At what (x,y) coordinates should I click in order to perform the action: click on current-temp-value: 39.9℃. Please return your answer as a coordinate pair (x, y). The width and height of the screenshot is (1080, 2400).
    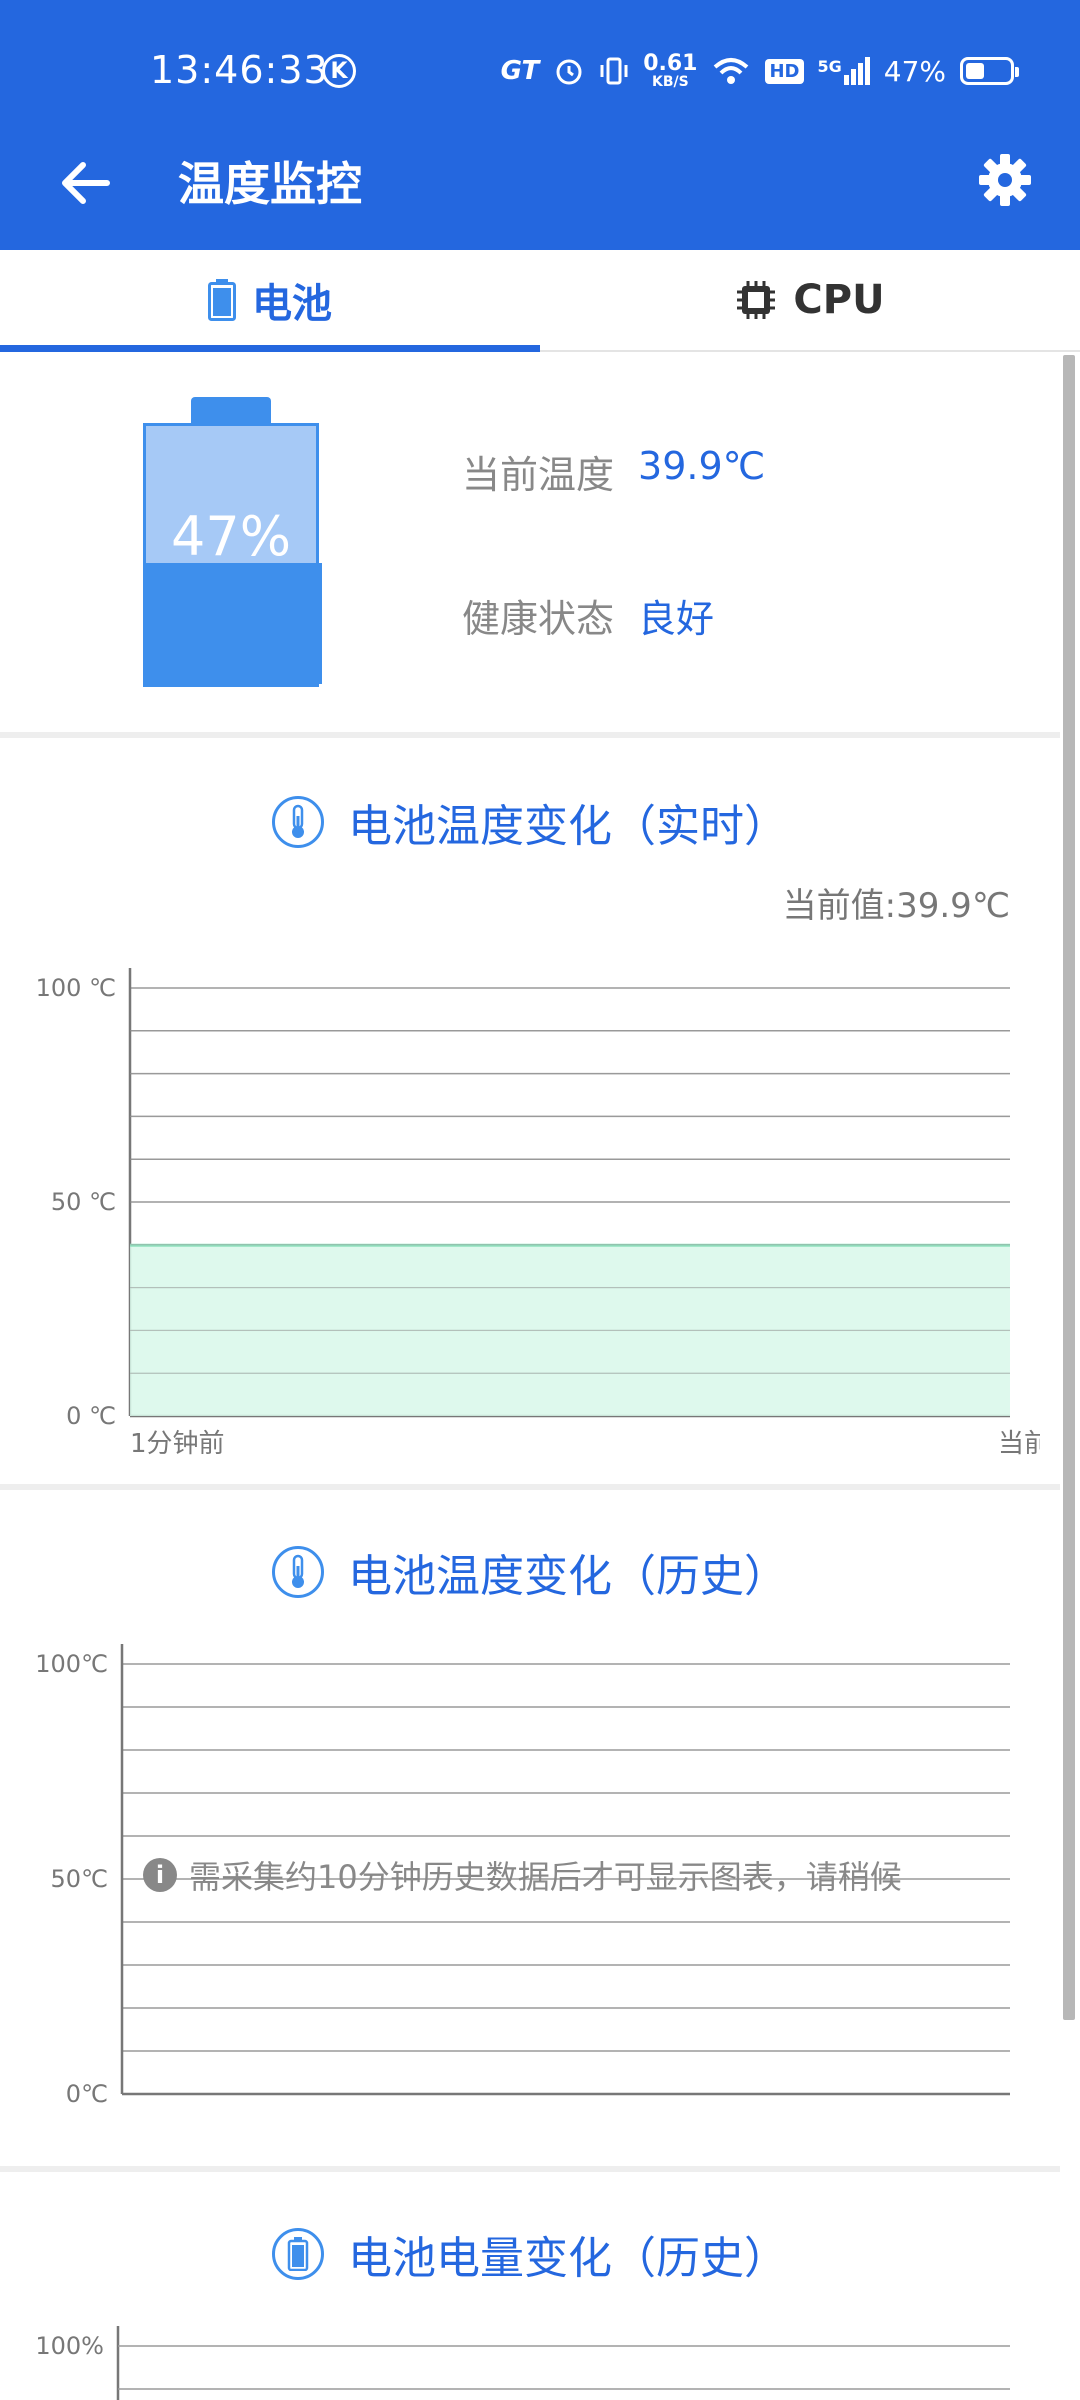
    Looking at the image, I should click on (702, 466).